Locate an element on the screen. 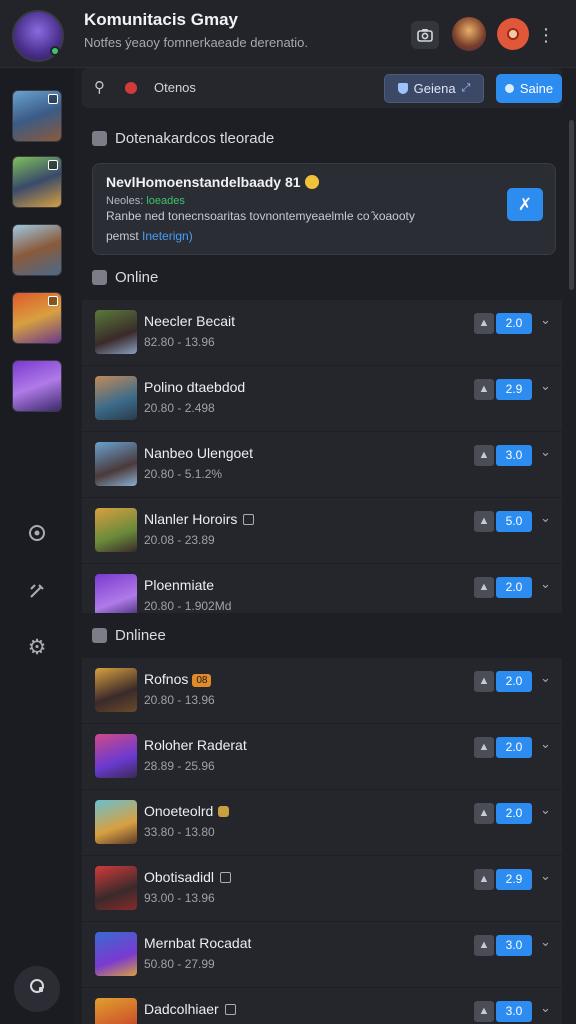 Image resolution: width=576 pixels, height=1024 pixels. support-button is located at coordinates (37, 989).